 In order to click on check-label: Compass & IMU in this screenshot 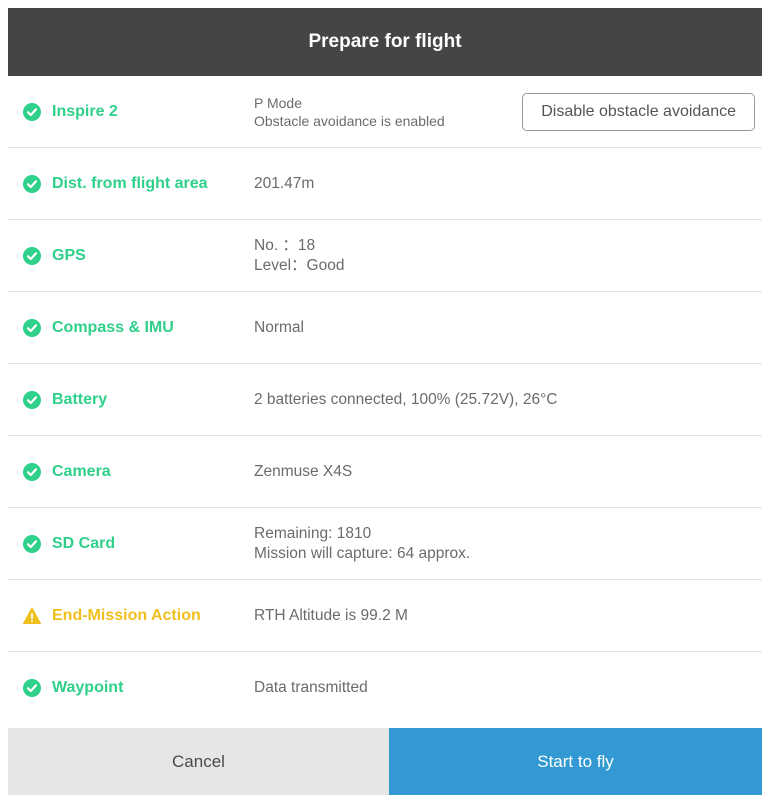, I will do `click(113, 327)`.